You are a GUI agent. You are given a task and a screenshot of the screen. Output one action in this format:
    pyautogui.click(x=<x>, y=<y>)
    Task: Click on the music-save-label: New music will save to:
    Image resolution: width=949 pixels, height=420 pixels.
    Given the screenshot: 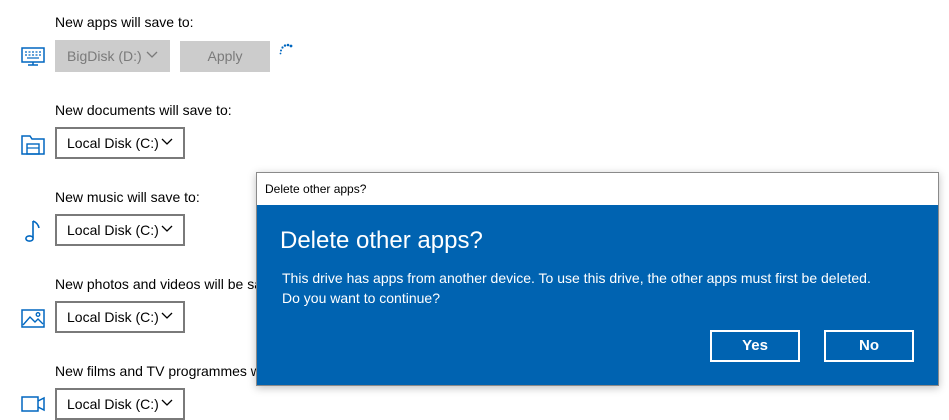 What is the action you would take?
    pyautogui.click(x=127, y=197)
    